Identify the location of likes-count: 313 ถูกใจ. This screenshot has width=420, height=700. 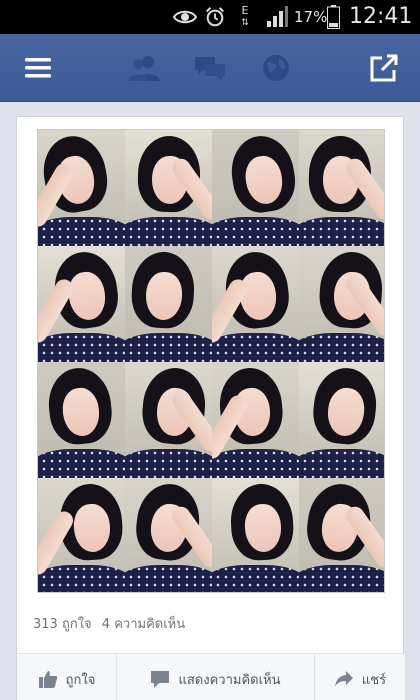
(62, 624).